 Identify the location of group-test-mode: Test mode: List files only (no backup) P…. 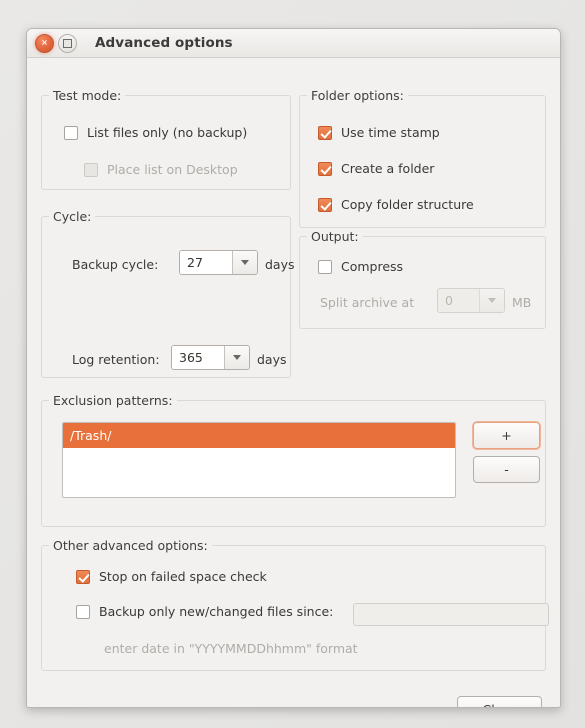
(166, 139).